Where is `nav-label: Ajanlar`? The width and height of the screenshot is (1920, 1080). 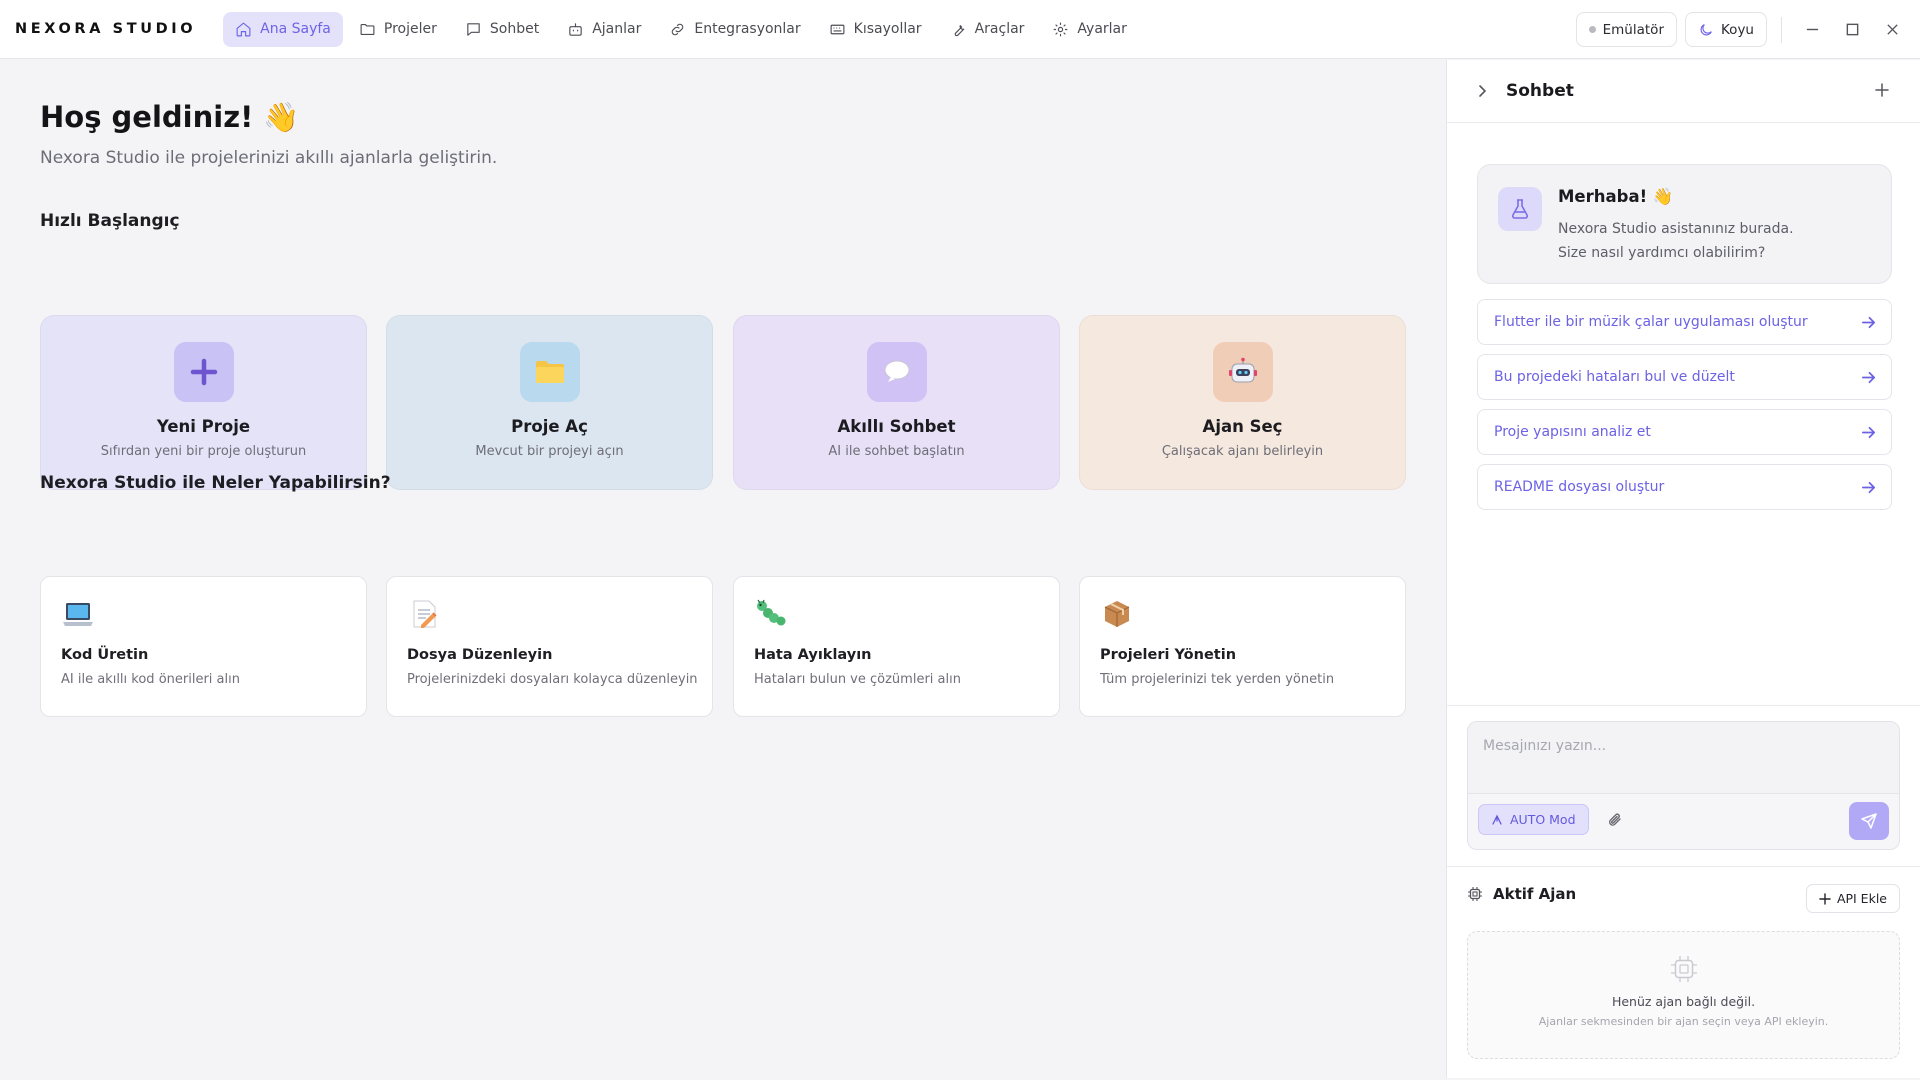
nav-label: Ajanlar is located at coordinates (617, 29).